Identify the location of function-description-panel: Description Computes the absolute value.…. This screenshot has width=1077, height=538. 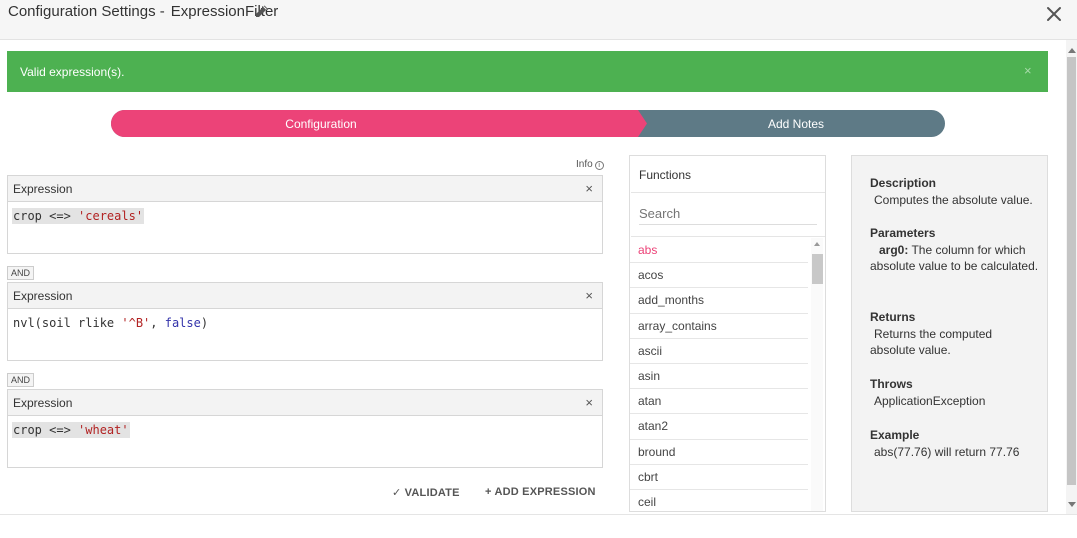
(949, 333).